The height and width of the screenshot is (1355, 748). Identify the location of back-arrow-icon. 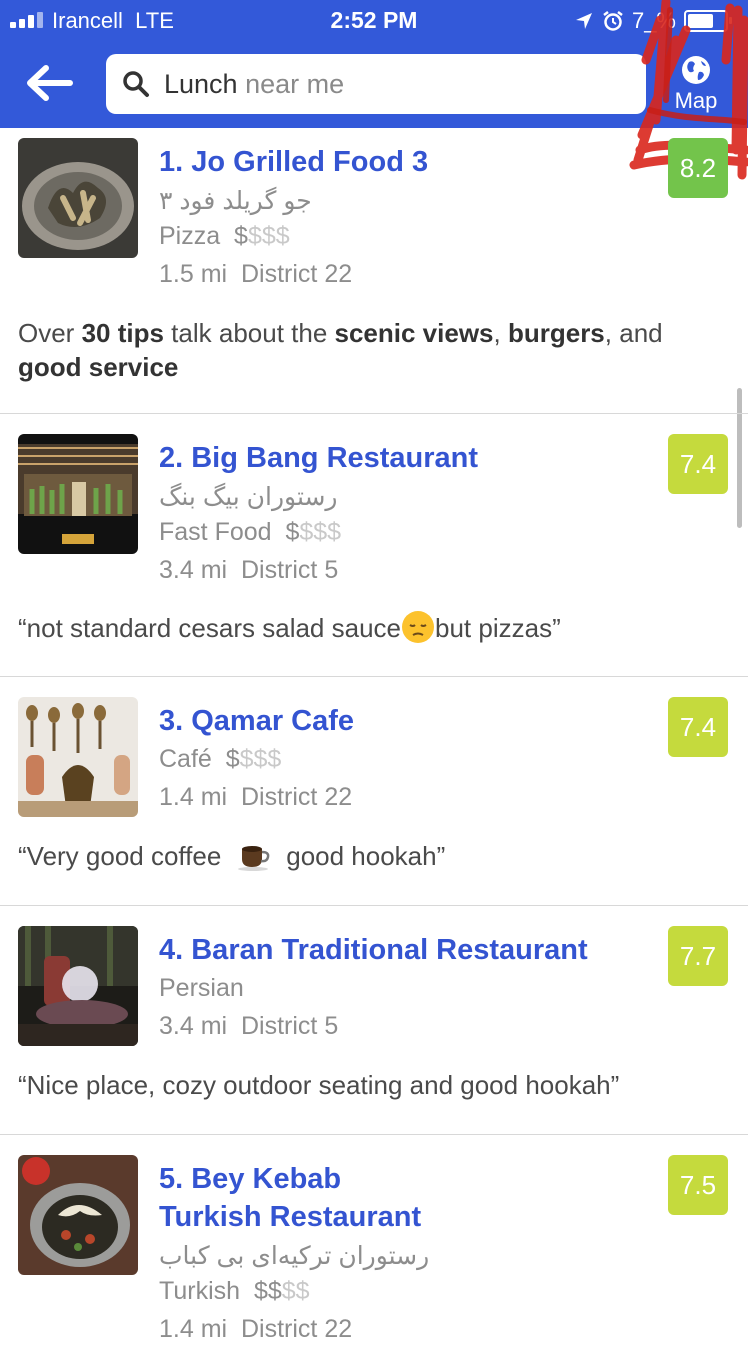
(49, 83).